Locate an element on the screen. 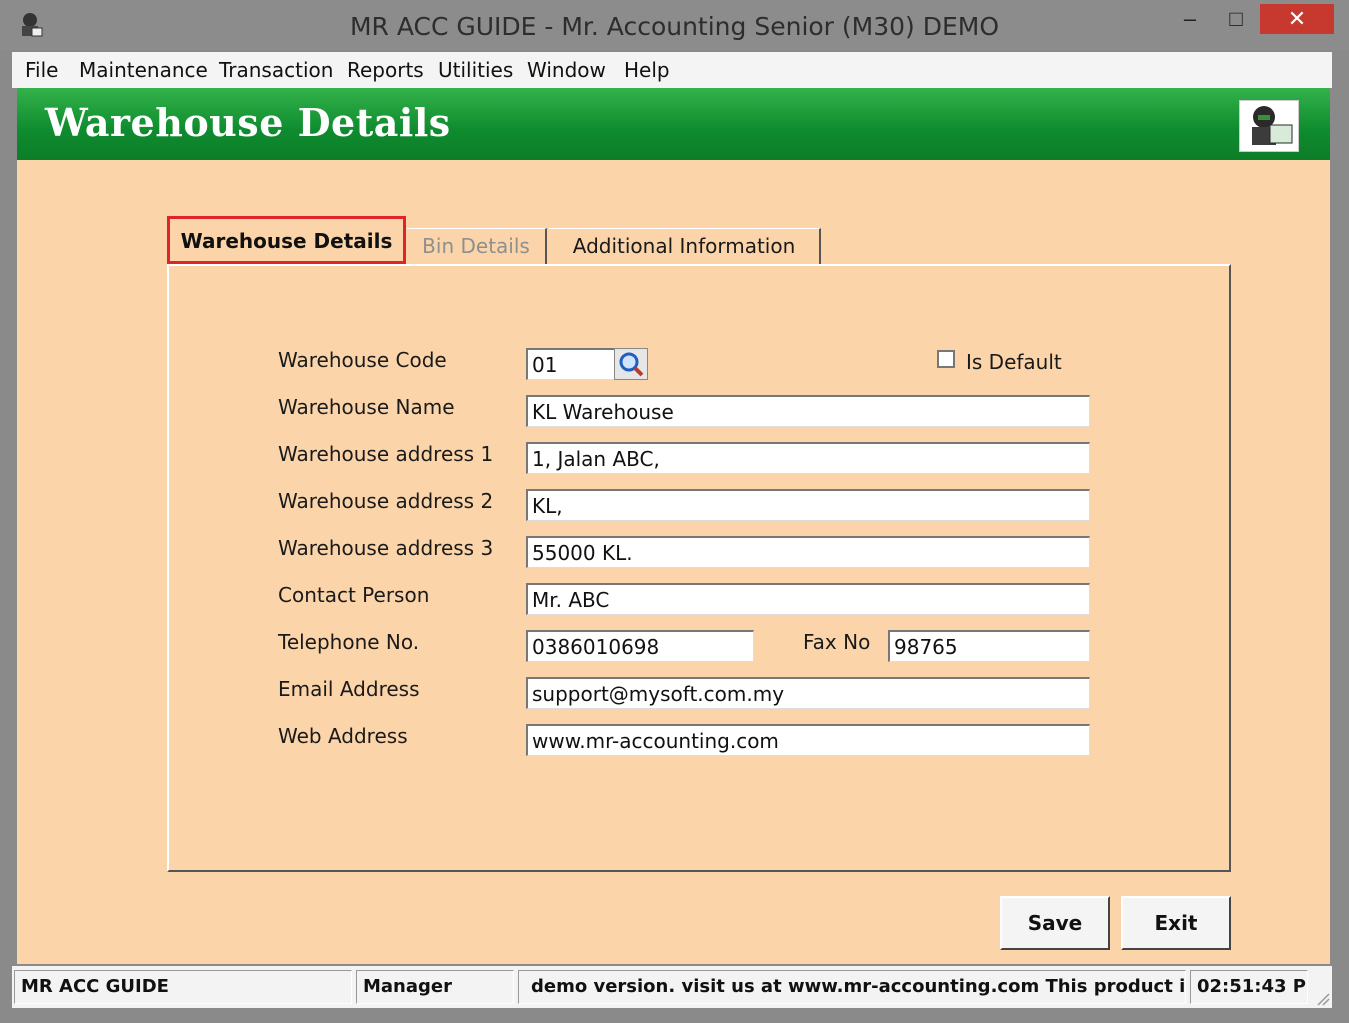 The height and width of the screenshot is (1023, 1349). tab-additional-information: Additional Information is located at coordinates (685, 246).